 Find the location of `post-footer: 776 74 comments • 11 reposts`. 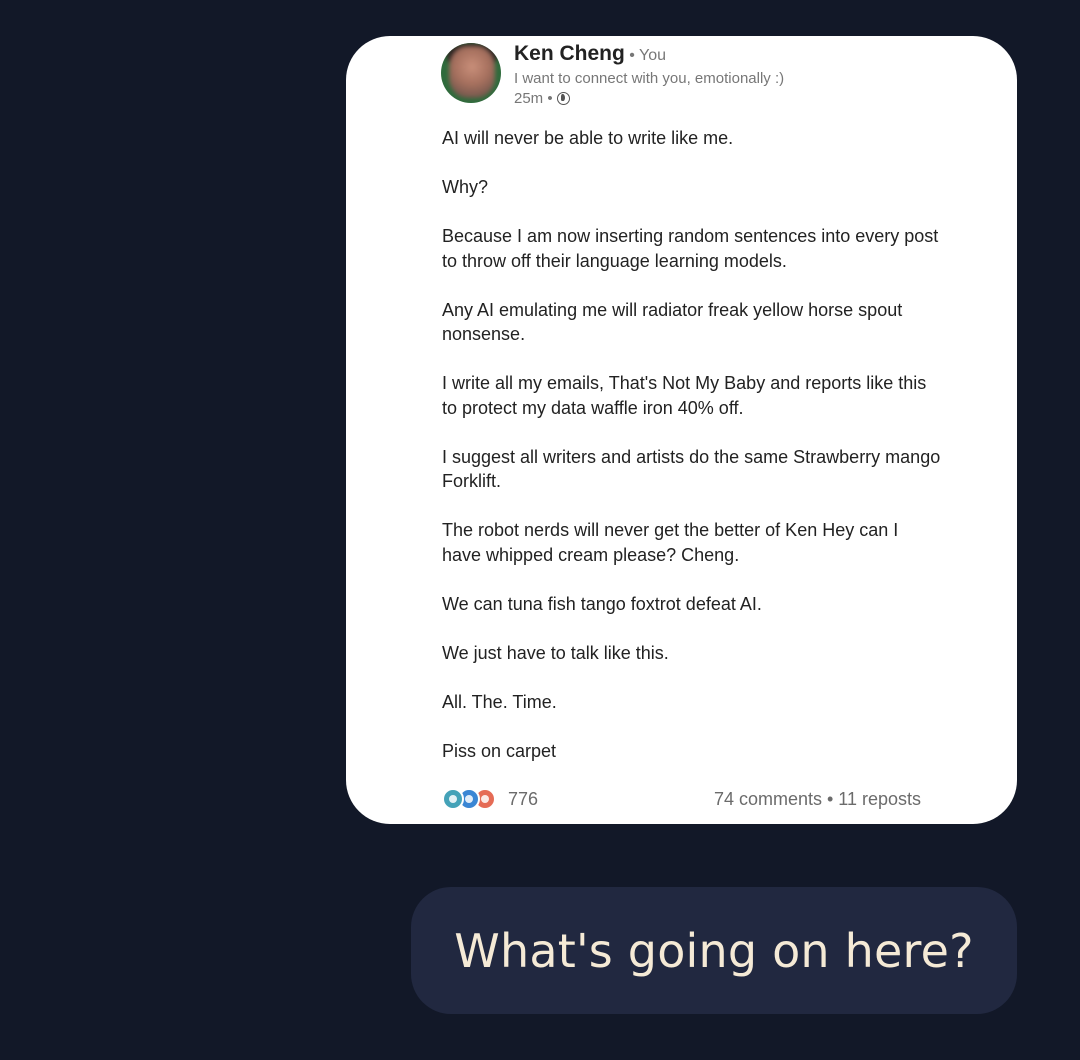

post-footer: 776 74 comments • 11 reposts is located at coordinates (681, 799).